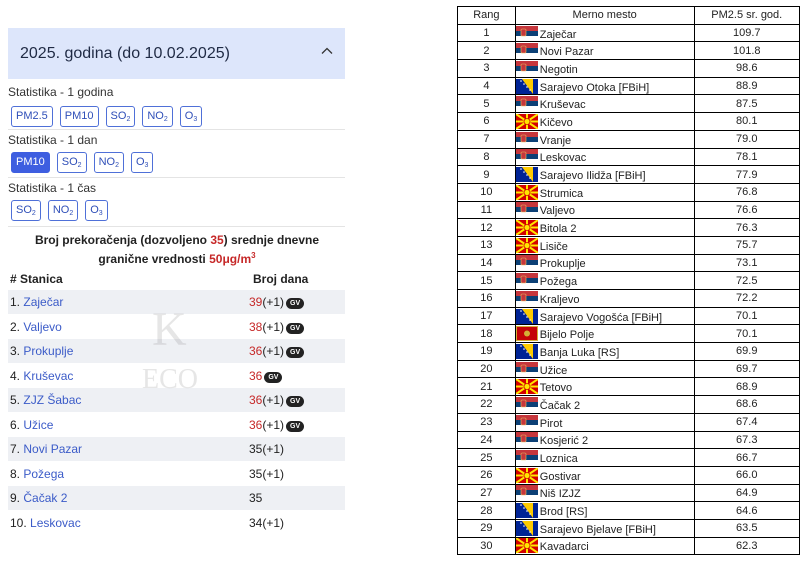 The height and width of the screenshot is (561, 800). What do you see at coordinates (746, 68) in the screenshot?
I see `pm25-value-cell: 98.6` at bounding box center [746, 68].